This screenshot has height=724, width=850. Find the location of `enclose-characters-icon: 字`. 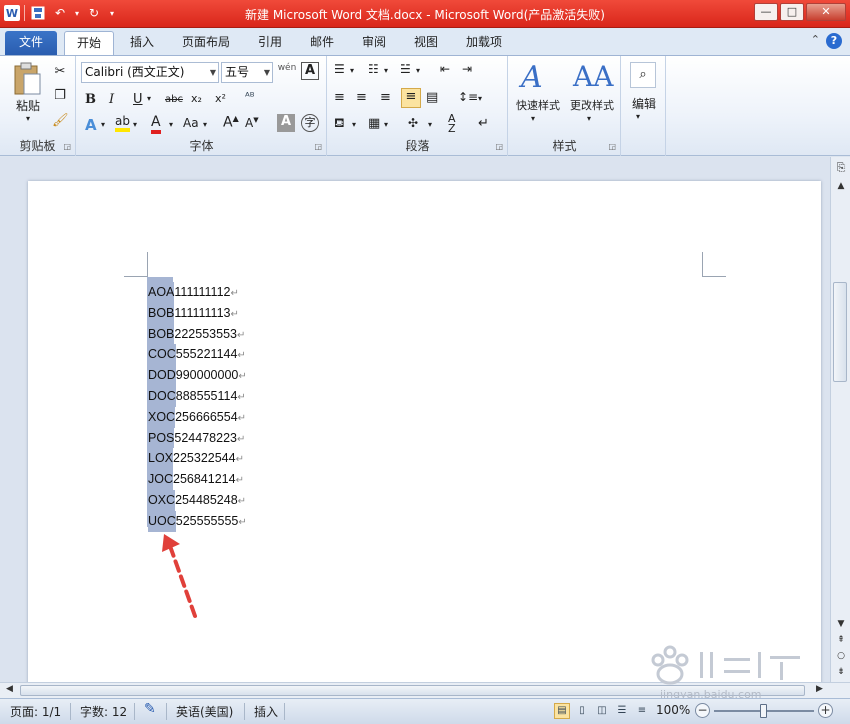

enclose-characters-icon: 字 is located at coordinates (310, 123).